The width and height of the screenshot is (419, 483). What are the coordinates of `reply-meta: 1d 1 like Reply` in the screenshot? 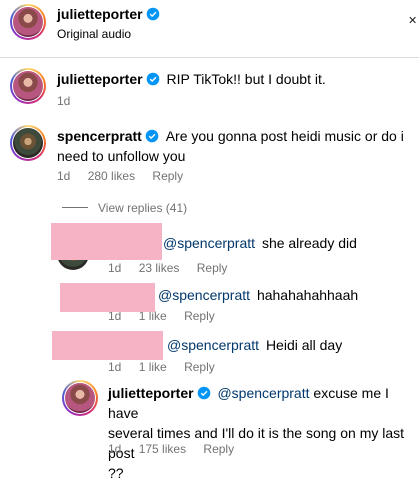 It's located at (168, 367).